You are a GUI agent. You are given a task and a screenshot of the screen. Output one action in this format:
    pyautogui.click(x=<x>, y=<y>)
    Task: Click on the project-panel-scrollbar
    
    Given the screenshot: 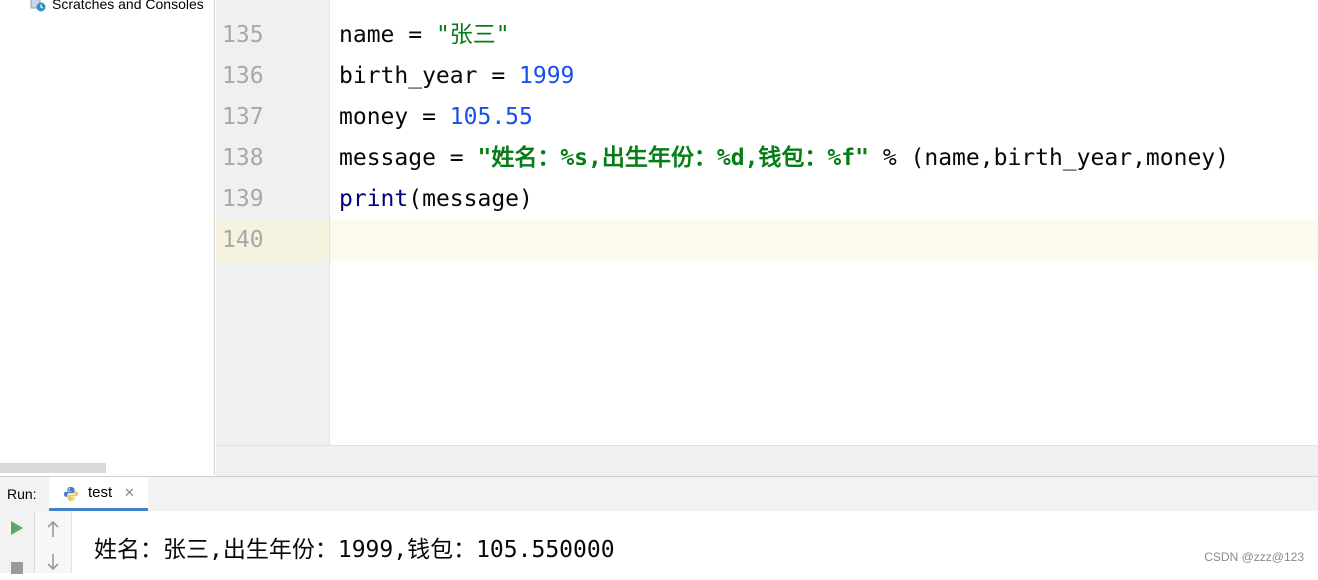 What is the action you would take?
    pyautogui.click(x=53, y=468)
    